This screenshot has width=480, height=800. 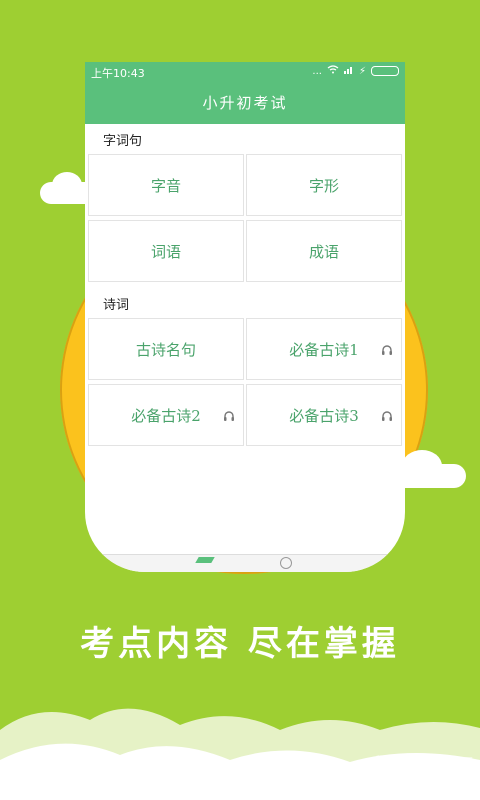 I want to click on item-bibei-gushi-2: 必备古诗2, so click(x=166, y=415).